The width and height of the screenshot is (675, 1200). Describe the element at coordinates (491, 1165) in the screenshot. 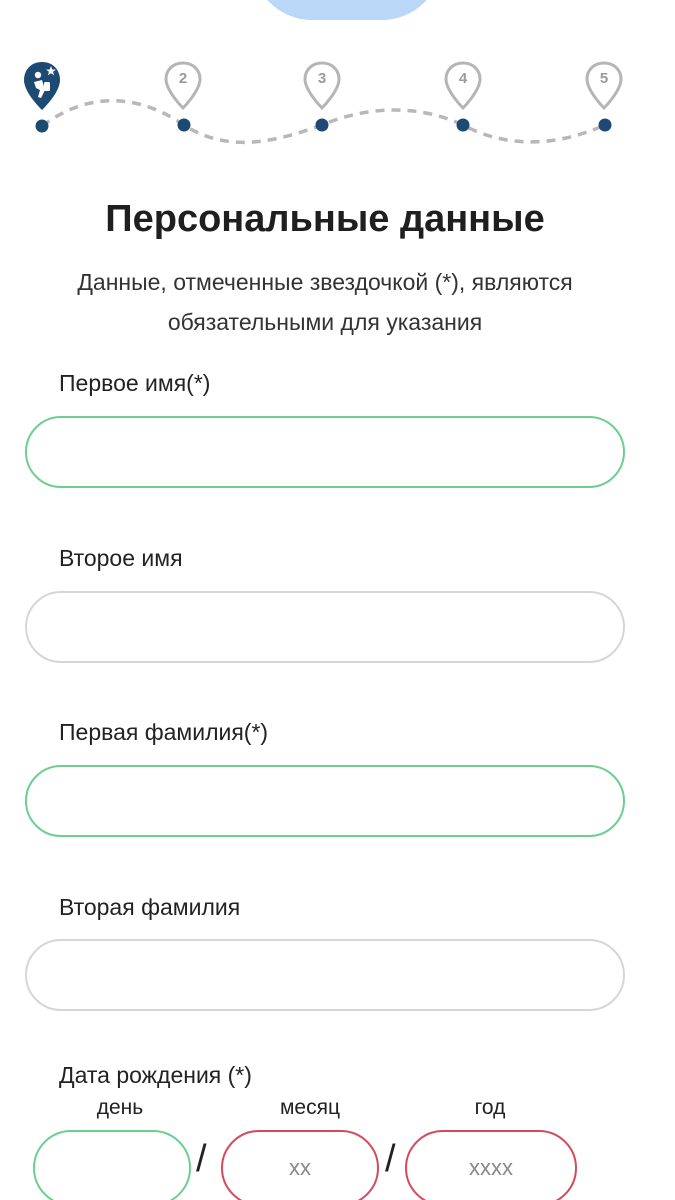

I see `birth-year-input` at that location.